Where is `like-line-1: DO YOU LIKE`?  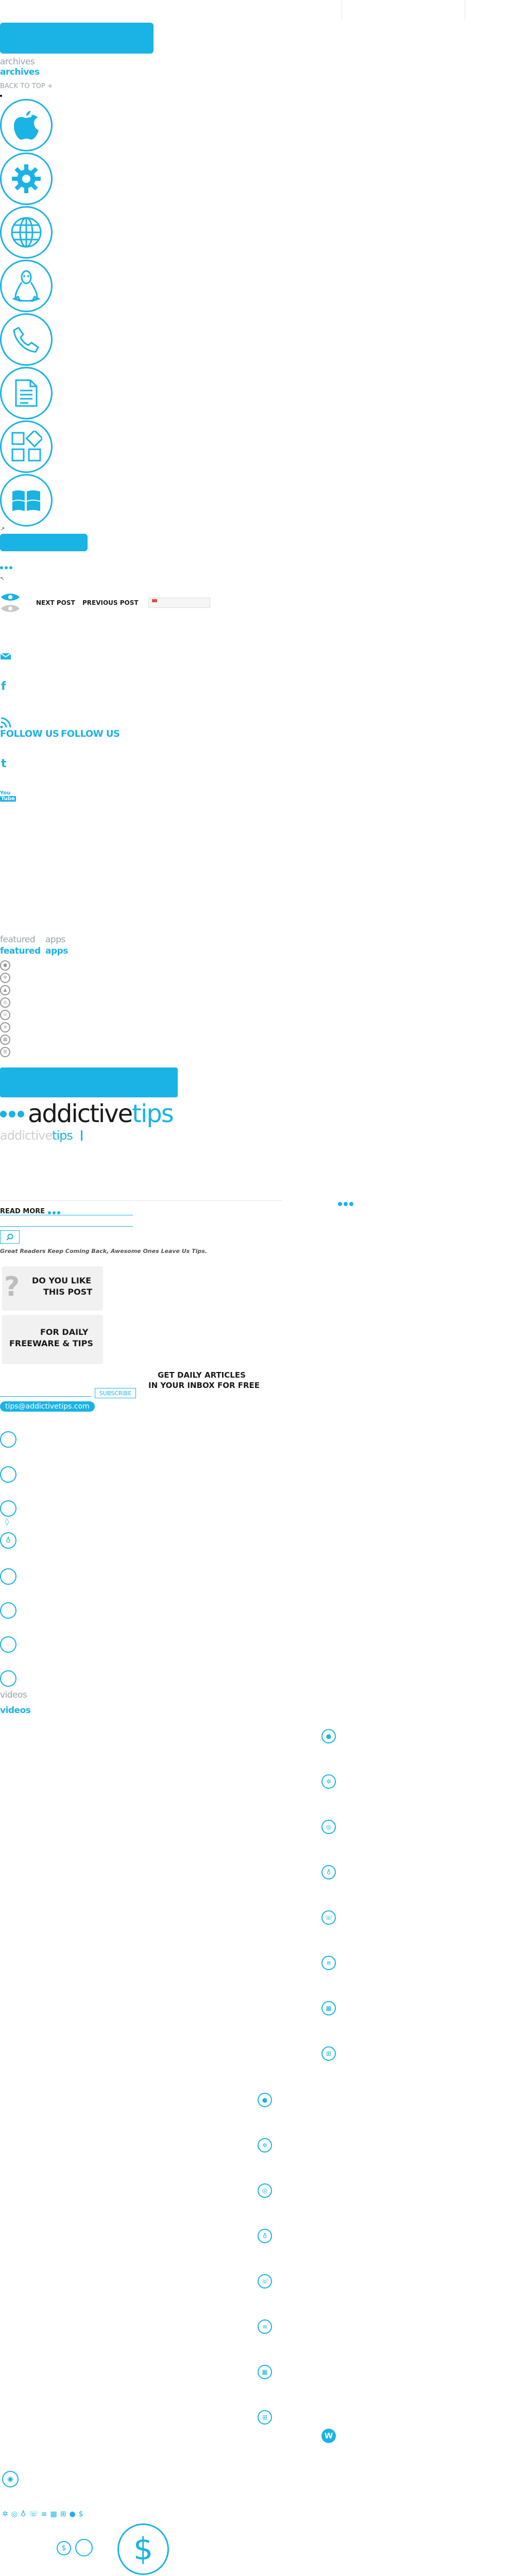 like-line-1: DO YOU LIKE is located at coordinates (62, 1280).